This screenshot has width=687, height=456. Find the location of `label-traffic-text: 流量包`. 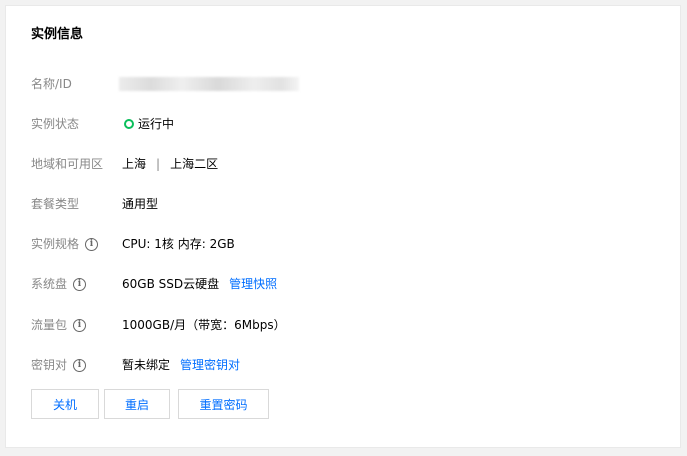

label-traffic-text: 流量包 is located at coordinates (49, 325).